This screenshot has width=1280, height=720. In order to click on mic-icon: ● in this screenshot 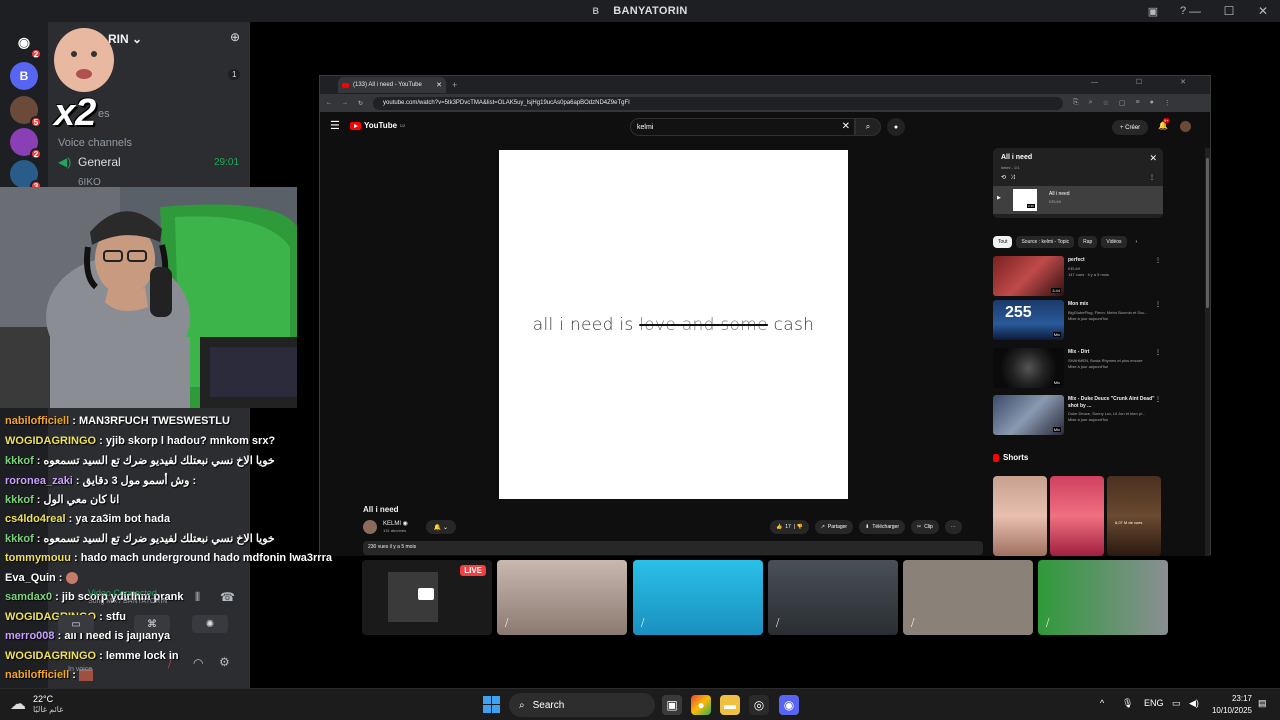, I will do `click(896, 127)`.